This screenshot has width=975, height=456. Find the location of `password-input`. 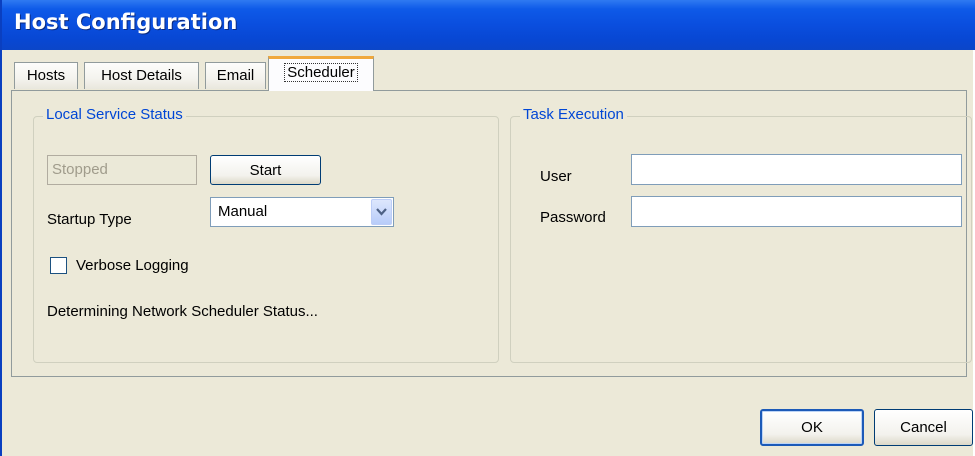

password-input is located at coordinates (796, 211).